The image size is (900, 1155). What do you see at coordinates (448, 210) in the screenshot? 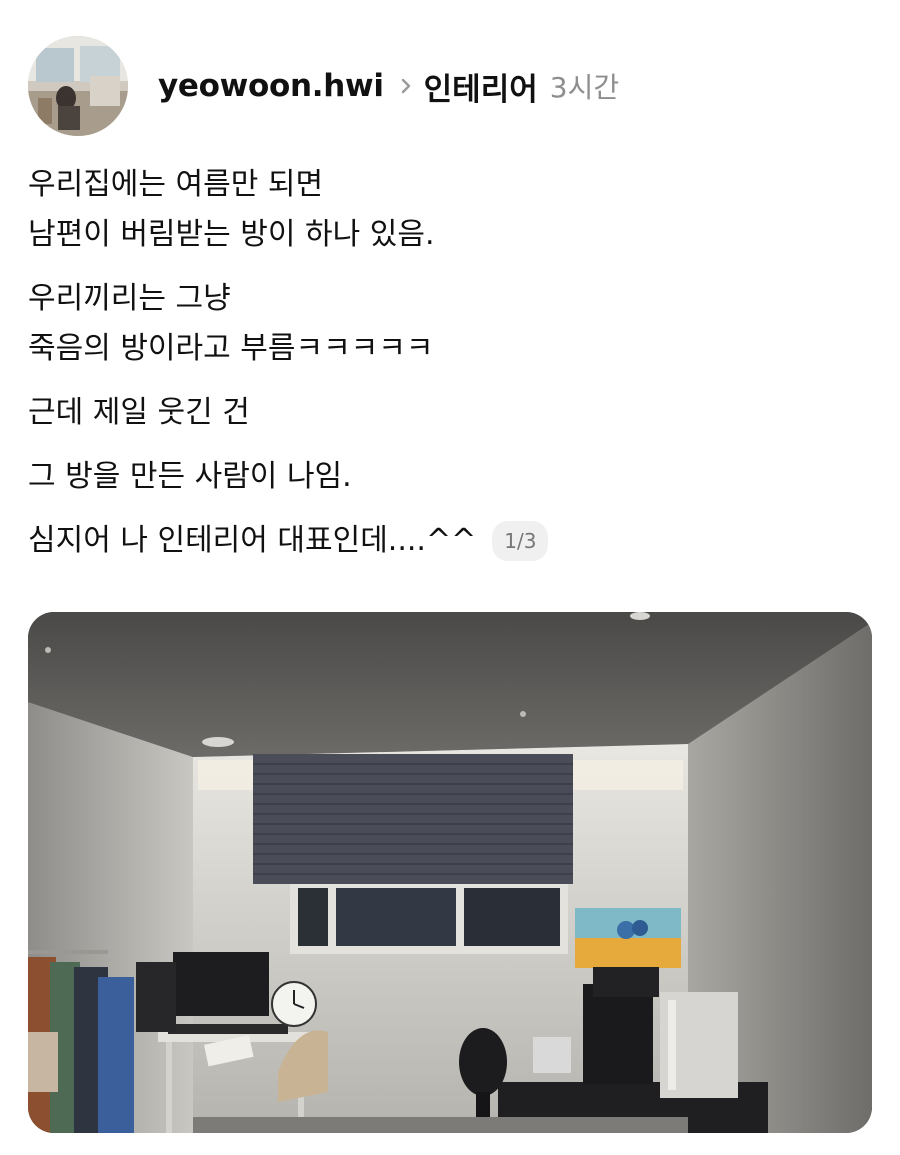
I see `paragraph: 우리집에는 여름만 되면 남편이 버림받는 방이 하나 있음.` at bounding box center [448, 210].